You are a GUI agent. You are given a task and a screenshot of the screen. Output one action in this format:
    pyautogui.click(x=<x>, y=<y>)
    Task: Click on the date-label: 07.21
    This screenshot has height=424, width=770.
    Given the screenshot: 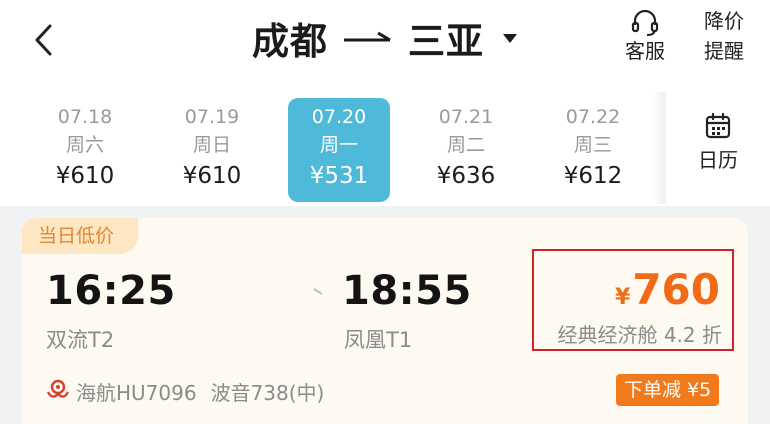 What is the action you would take?
    pyautogui.click(x=466, y=117)
    